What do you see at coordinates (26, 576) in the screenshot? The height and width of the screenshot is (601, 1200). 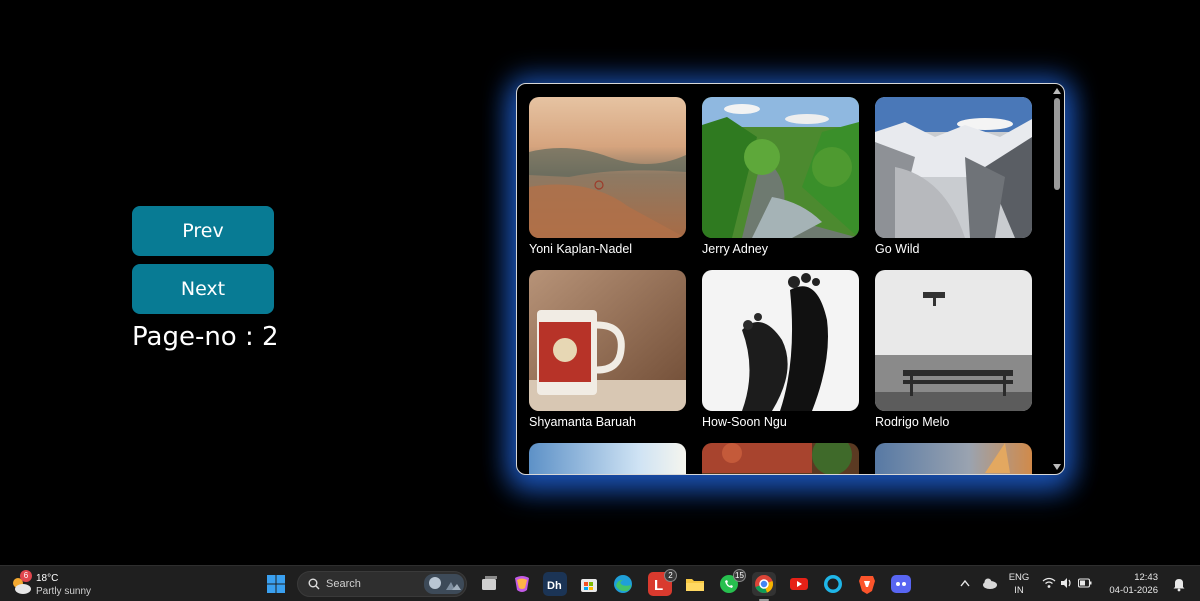 I see `weather-alert-badge: 6` at bounding box center [26, 576].